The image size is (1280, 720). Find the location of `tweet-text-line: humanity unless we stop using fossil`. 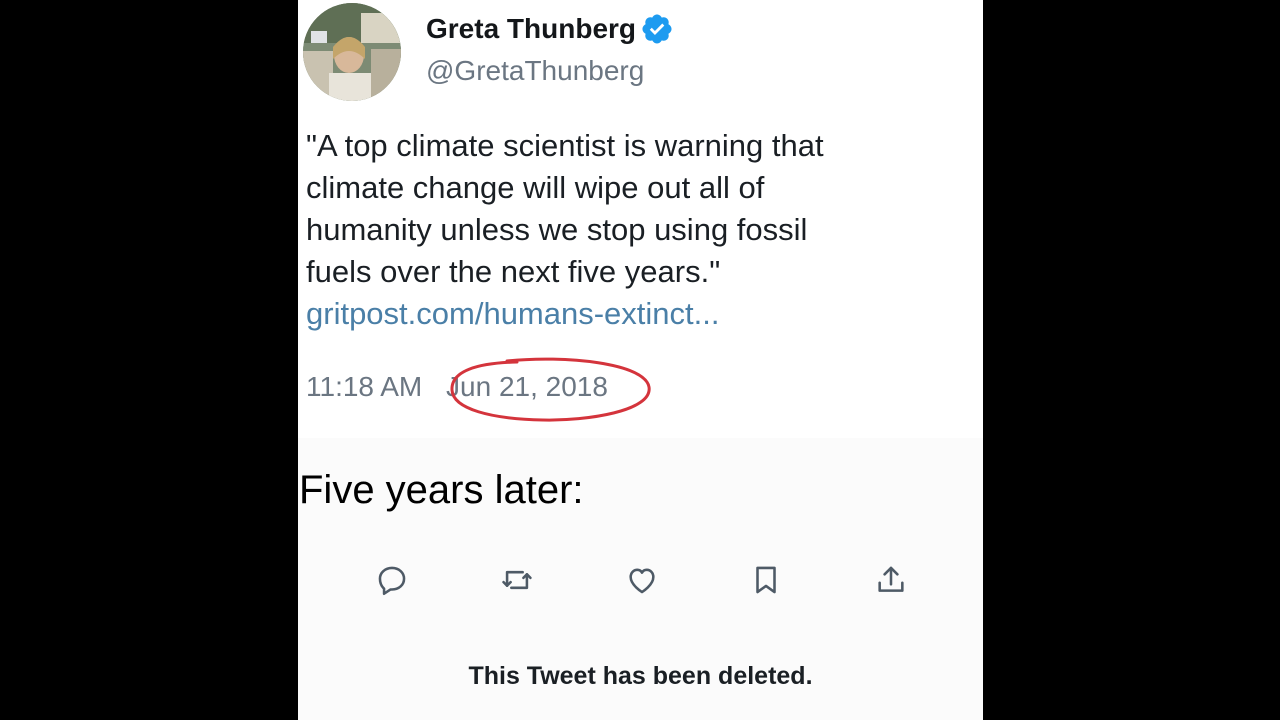

tweet-text-line: humanity unless we stop using fossil is located at coordinates (557, 229).